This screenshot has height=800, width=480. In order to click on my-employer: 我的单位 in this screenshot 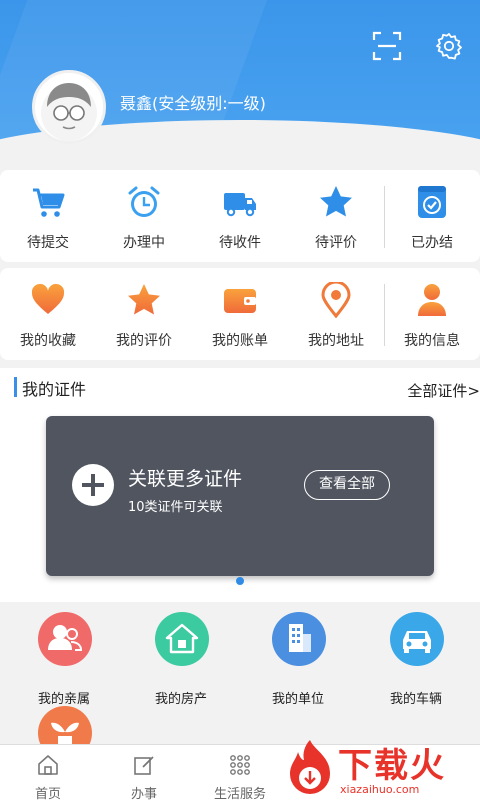, I will do `click(298, 659)`.